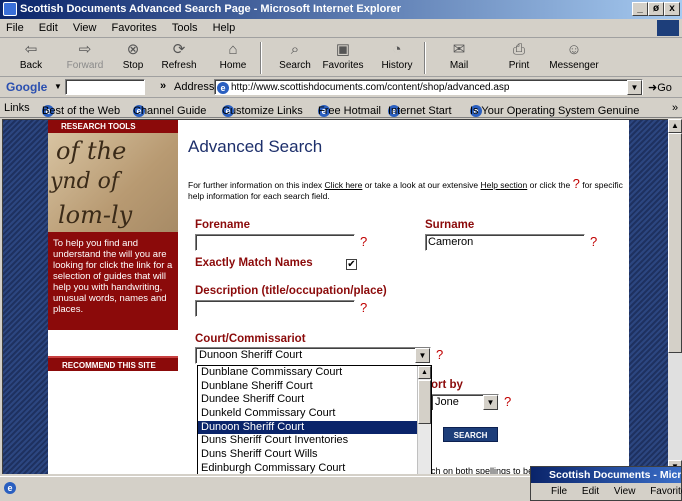  Describe the element at coordinates (223, 88) in the screenshot. I see `ie-page-icon: e` at that location.